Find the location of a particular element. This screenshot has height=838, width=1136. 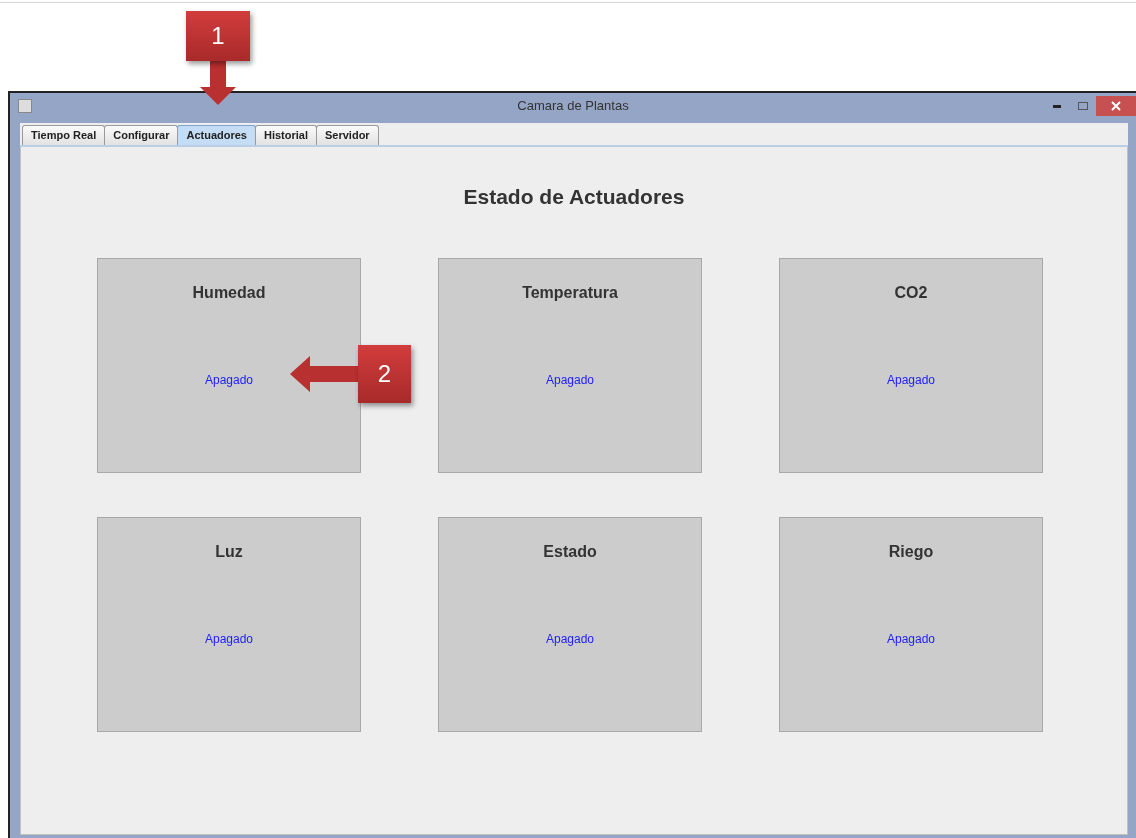

close-button is located at coordinates (1116, 106).